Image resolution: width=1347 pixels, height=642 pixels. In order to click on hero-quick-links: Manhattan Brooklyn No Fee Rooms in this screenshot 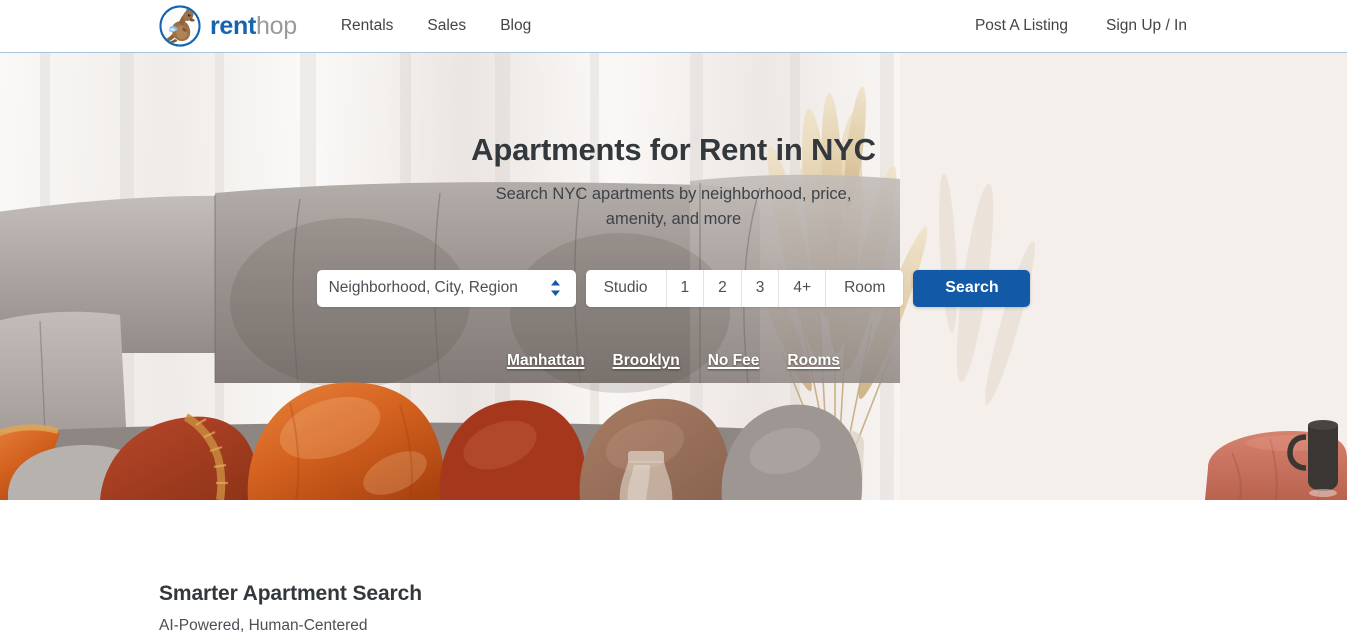, I will do `click(673, 361)`.